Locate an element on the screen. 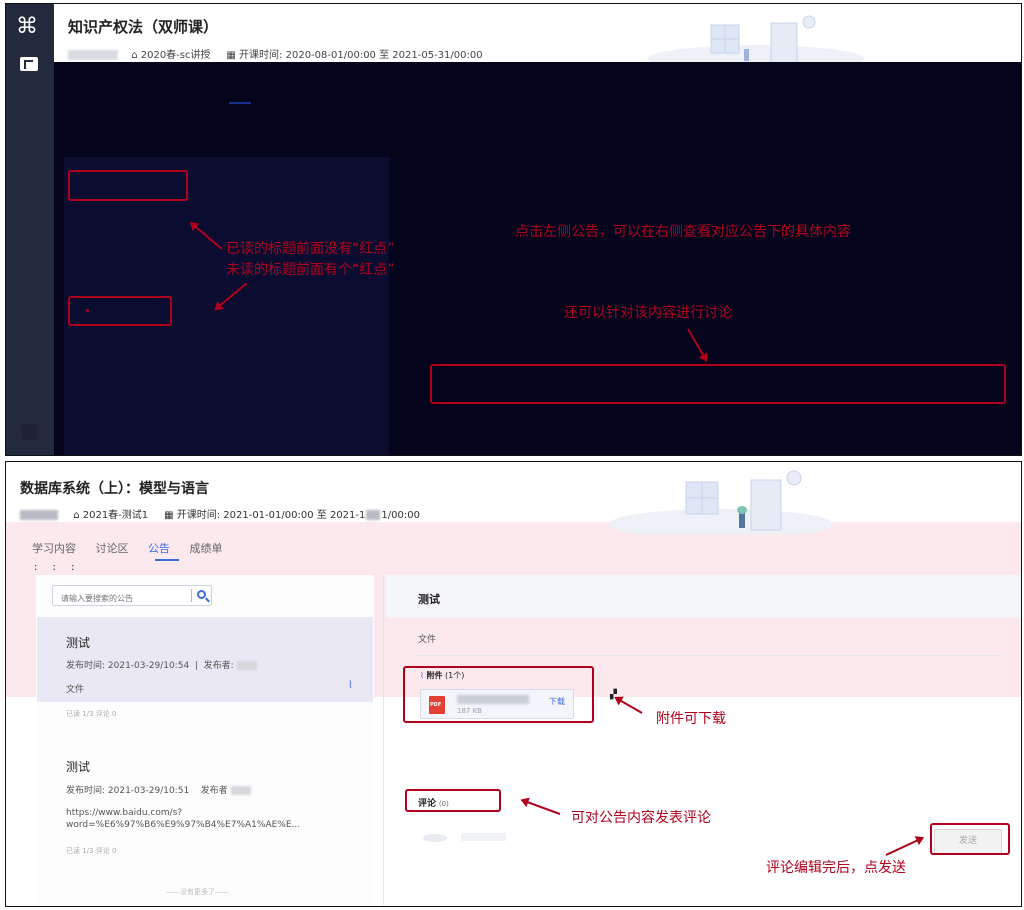  note-read-line2: 未读的标题前面有个“红点” is located at coordinates (310, 270).